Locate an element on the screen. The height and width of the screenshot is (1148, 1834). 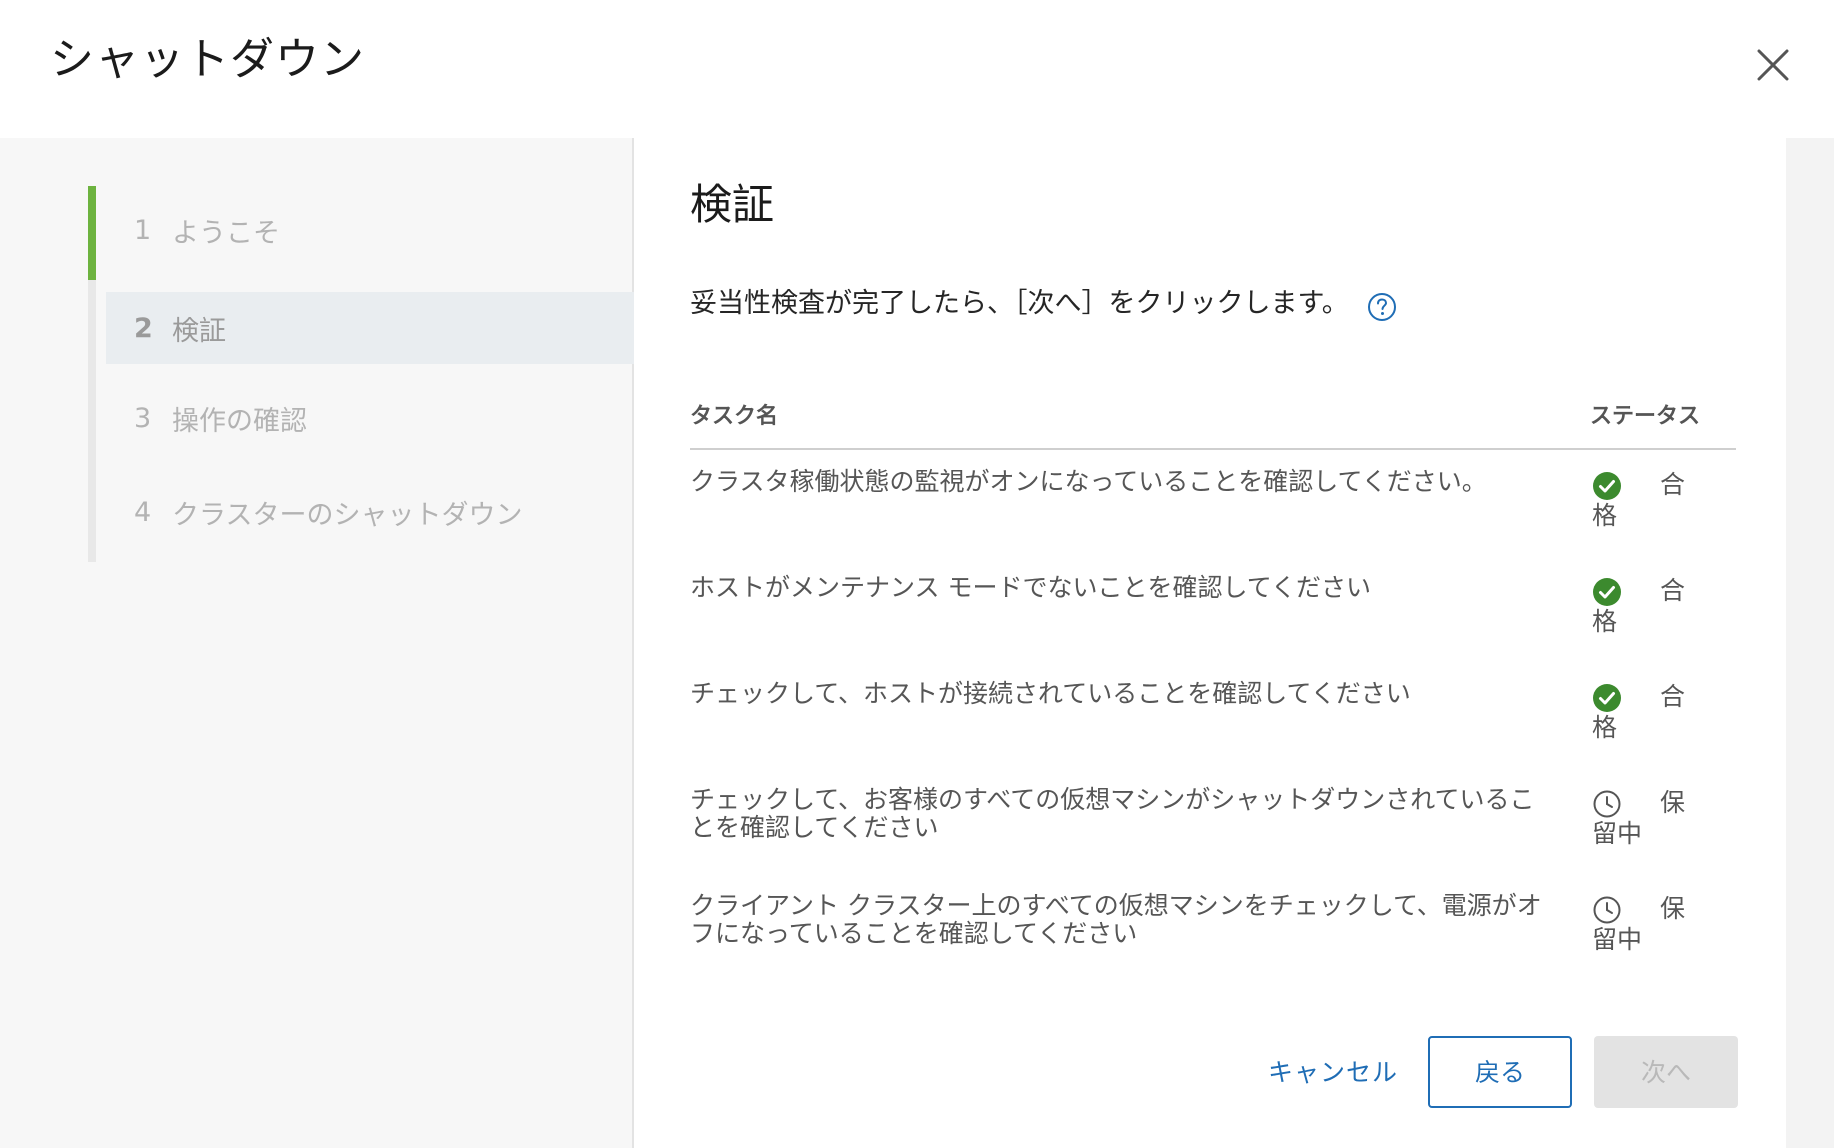
close-icon is located at coordinates (1773, 65).